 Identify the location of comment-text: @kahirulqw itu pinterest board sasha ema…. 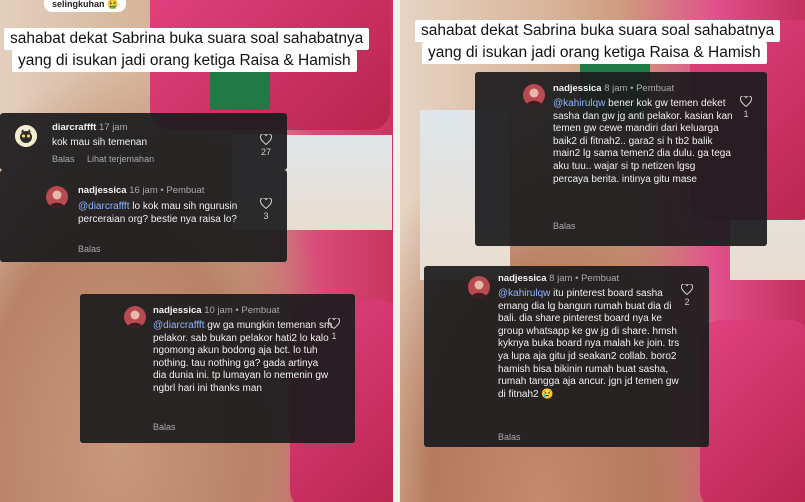
(593, 344).